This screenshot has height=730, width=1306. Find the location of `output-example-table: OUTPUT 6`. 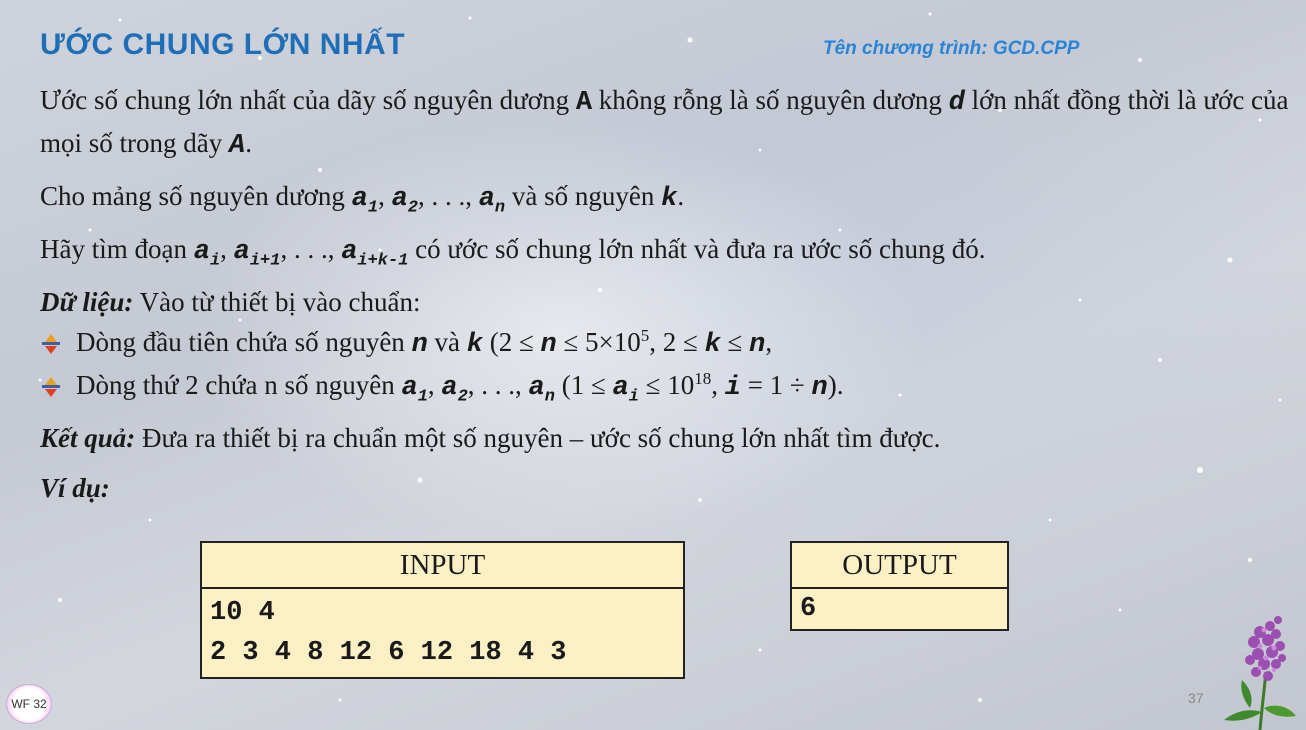

output-example-table: OUTPUT 6 is located at coordinates (899, 586).